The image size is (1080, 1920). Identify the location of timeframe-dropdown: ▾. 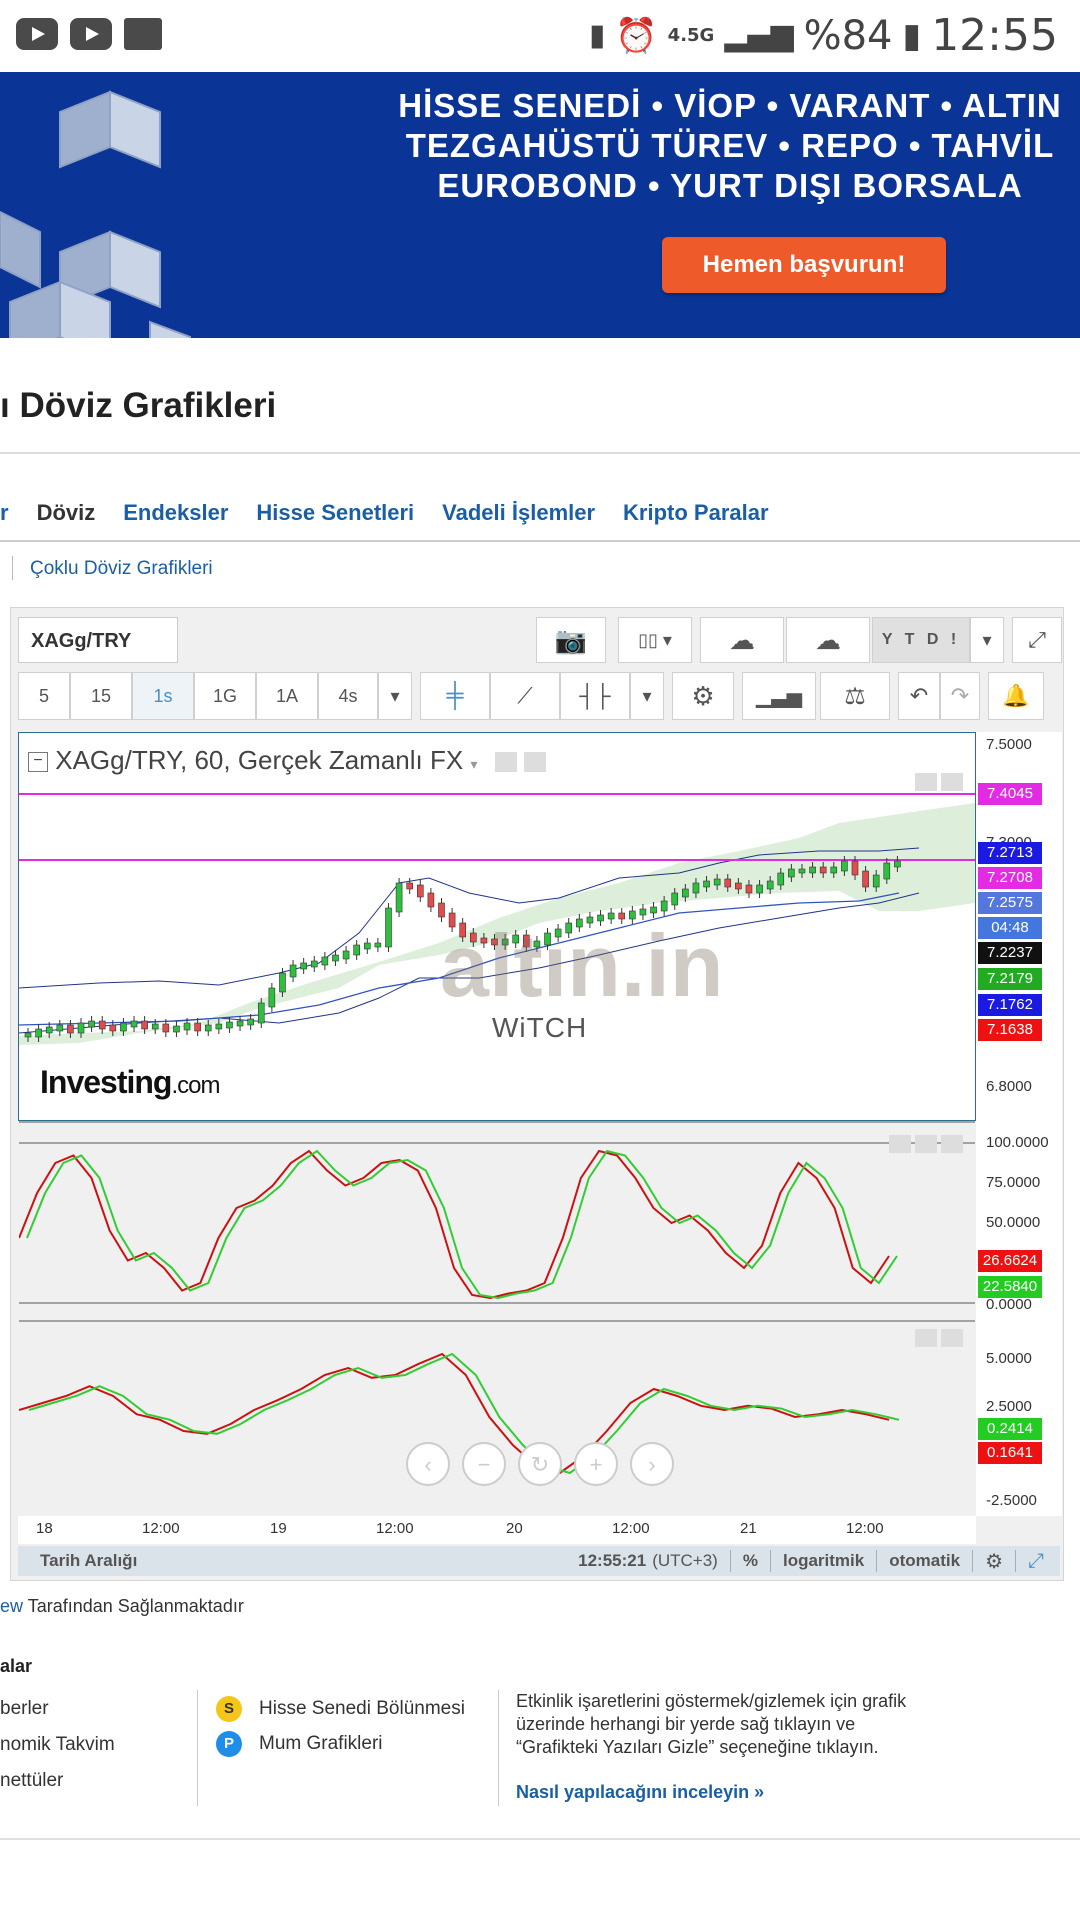
(395, 696).